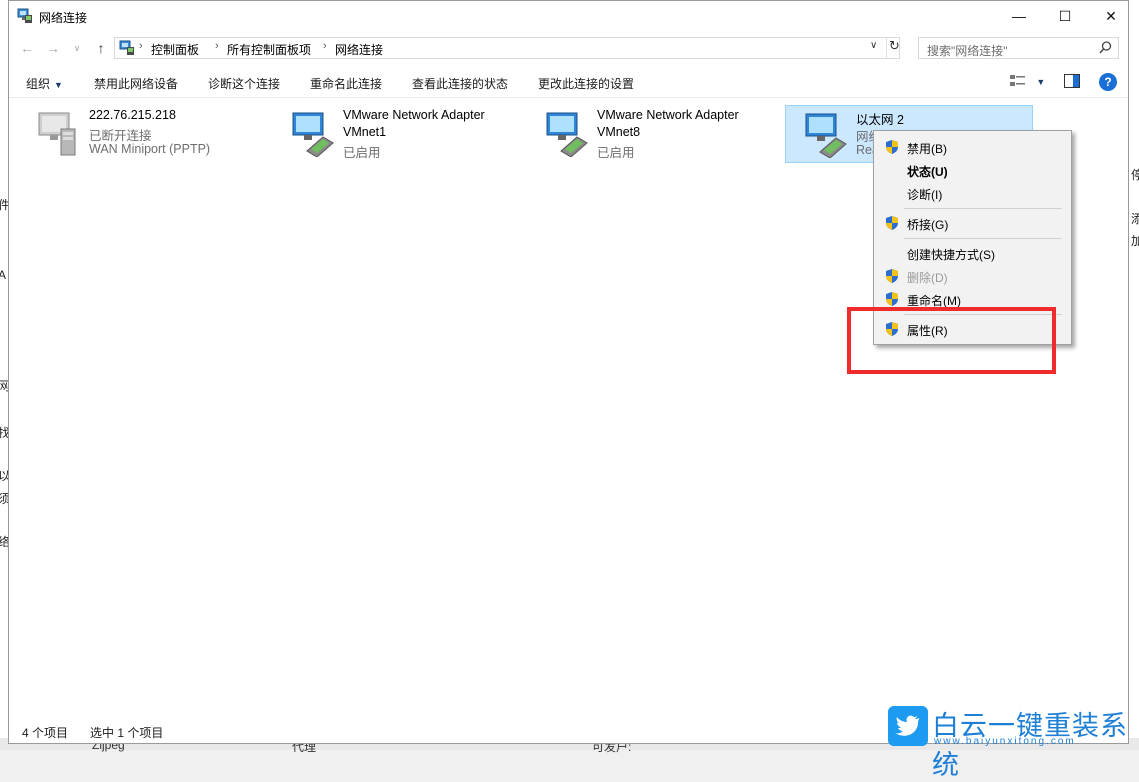  What do you see at coordinates (136, 83) in the screenshot?
I see `disable-device-button: 禁用此网络设备` at bounding box center [136, 83].